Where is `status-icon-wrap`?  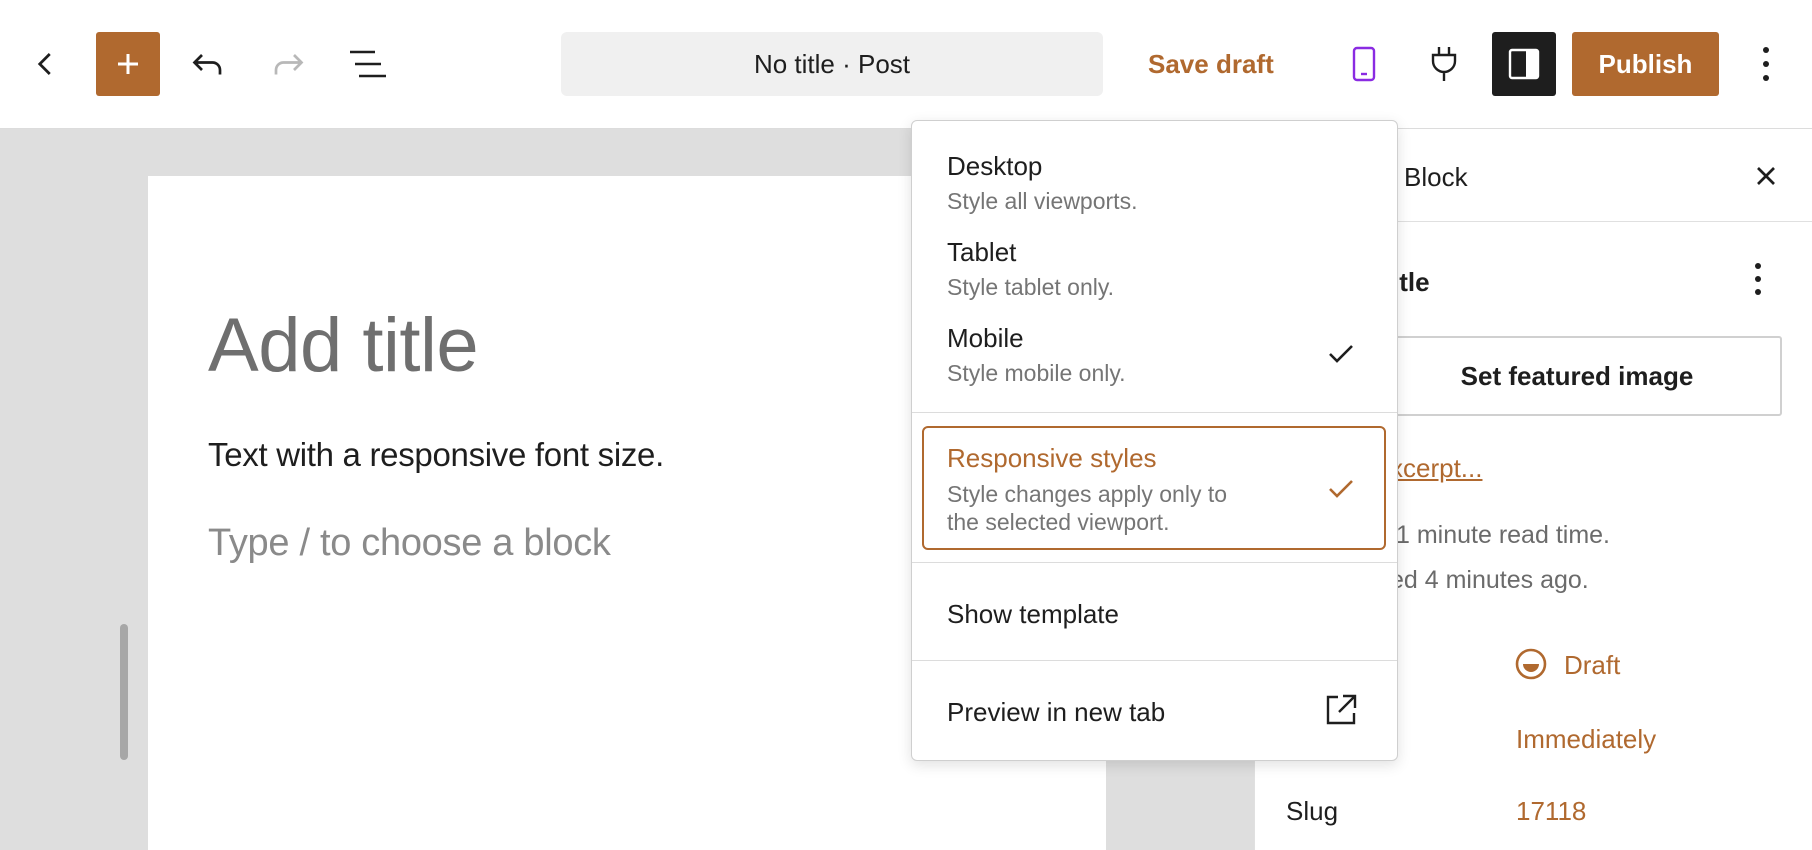
status-icon-wrap is located at coordinates (1531, 664).